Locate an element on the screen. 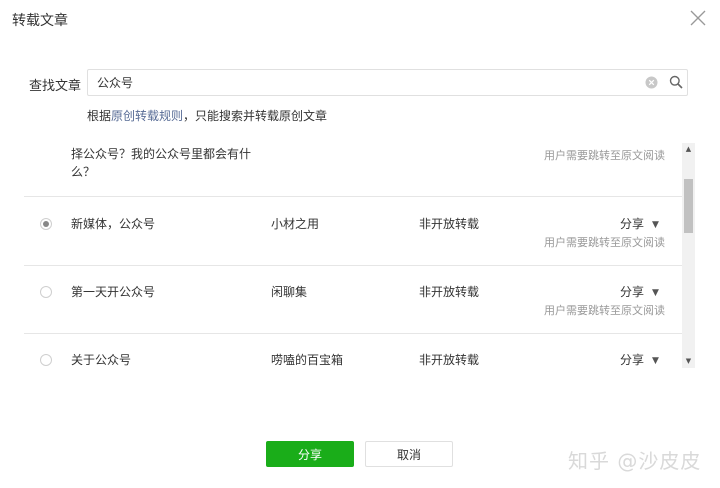  search-box is located at coordinates (387, 82).